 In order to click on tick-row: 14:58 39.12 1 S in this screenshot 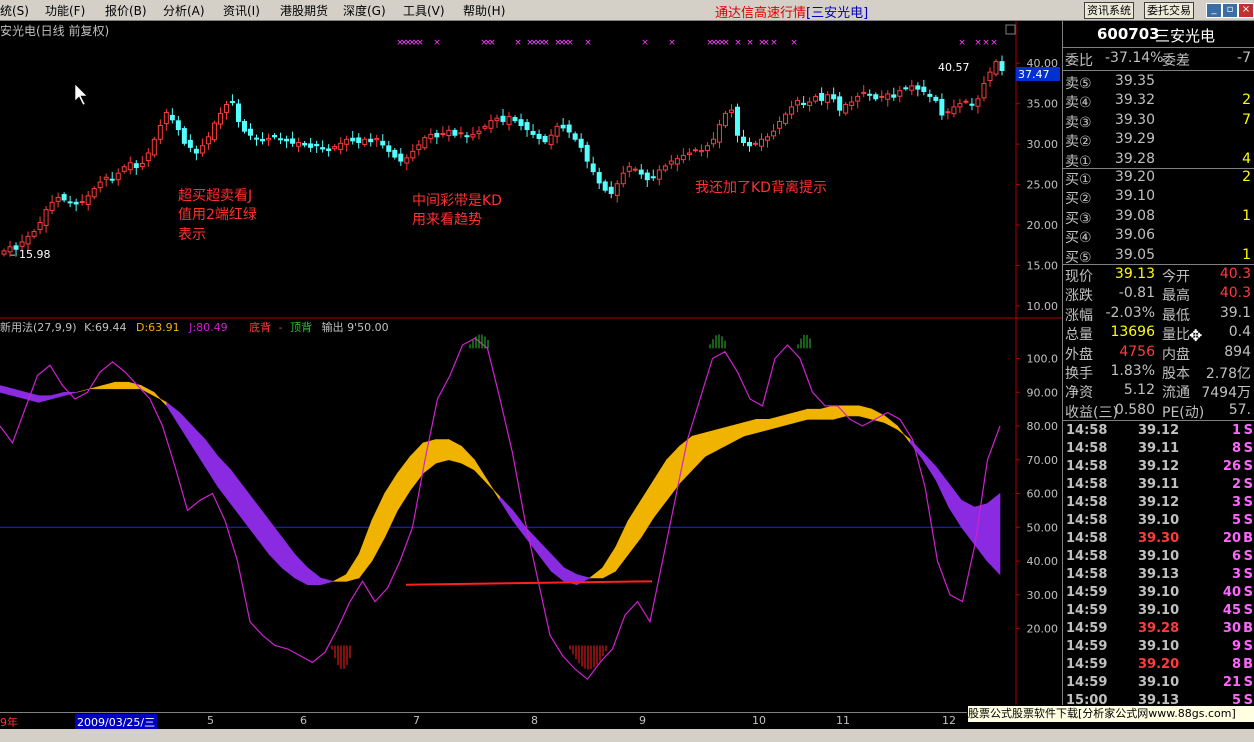, I will do `click(1158, 432)`.